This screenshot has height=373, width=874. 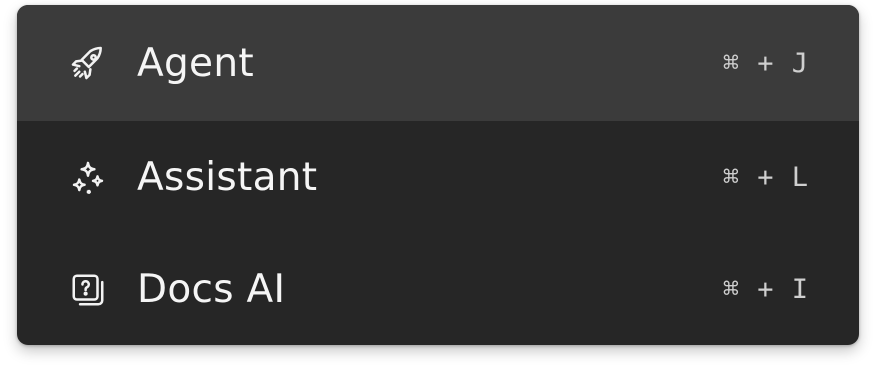 What do you see at coordinates (765, 177) in the screenshot?
I see `keyboard-shortcut: ⌘ + L` at bounding box center [765, 177].